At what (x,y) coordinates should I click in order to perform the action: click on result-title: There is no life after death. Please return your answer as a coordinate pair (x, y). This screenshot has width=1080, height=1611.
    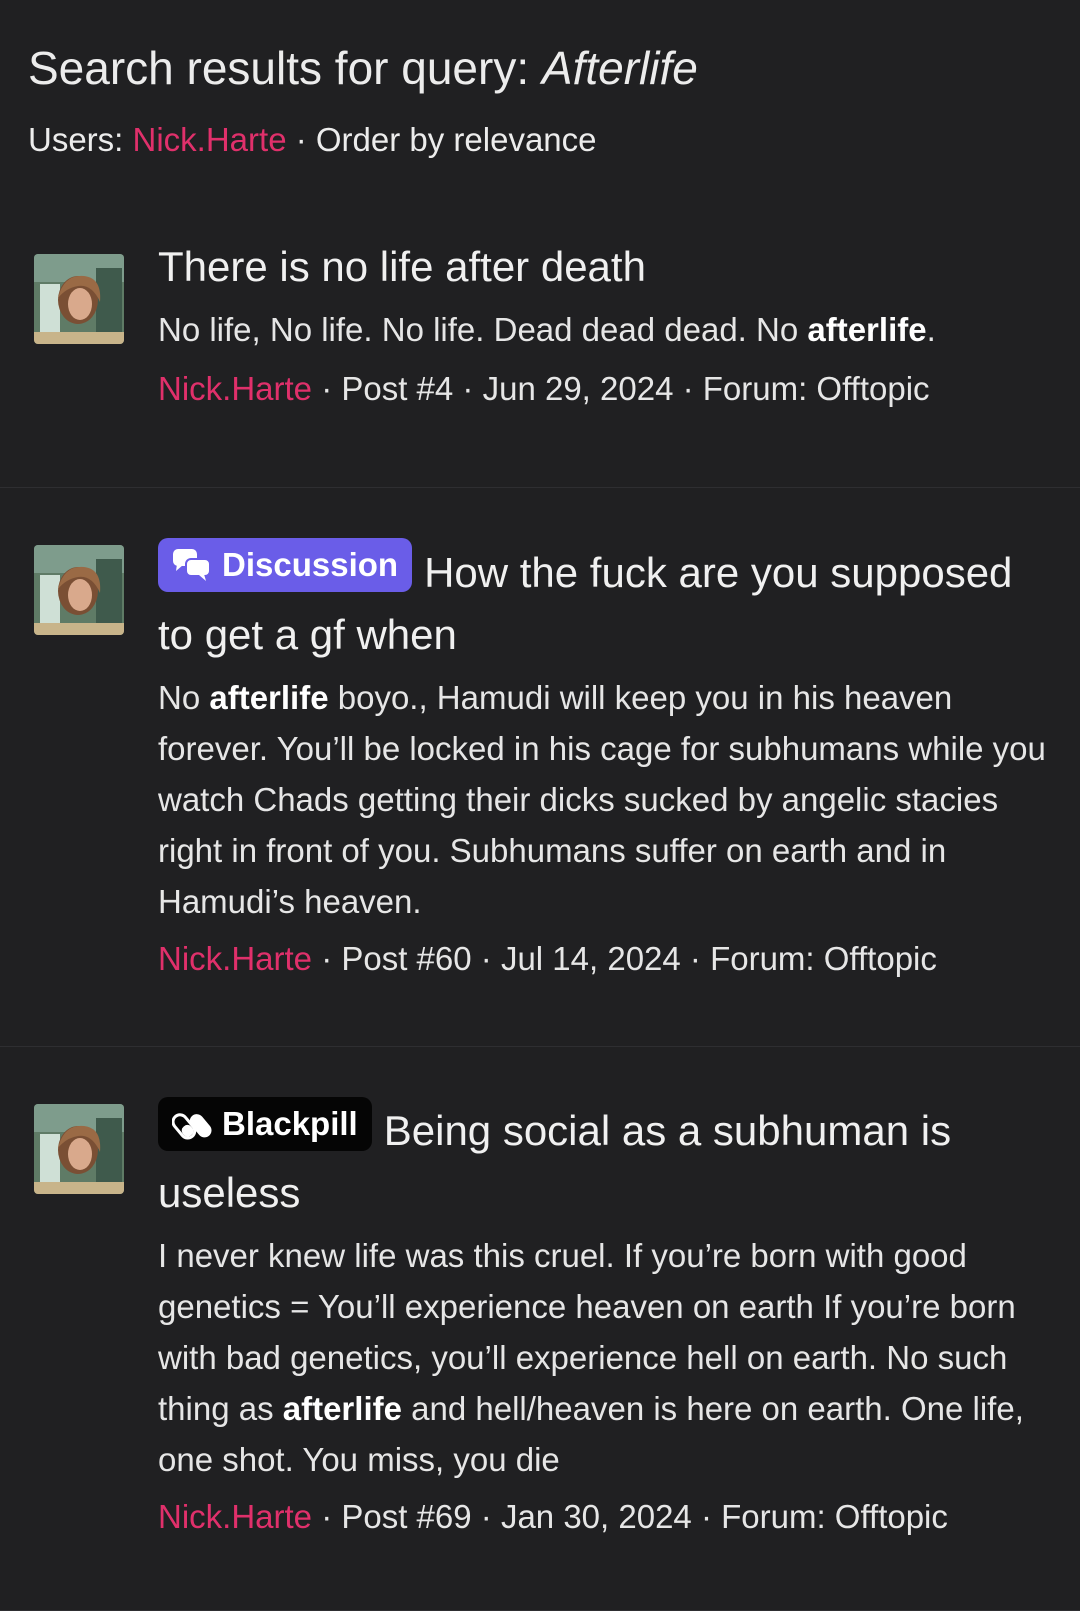
    Looking at the image, I should click on (606, 267).